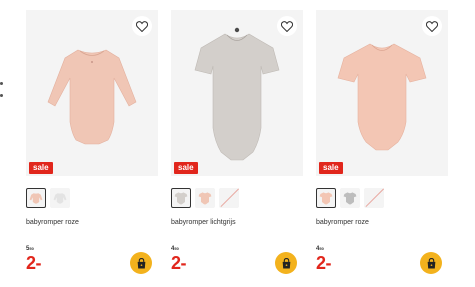  I want to click on product-name: babyromper lichtgrijs, so click(203, 222).